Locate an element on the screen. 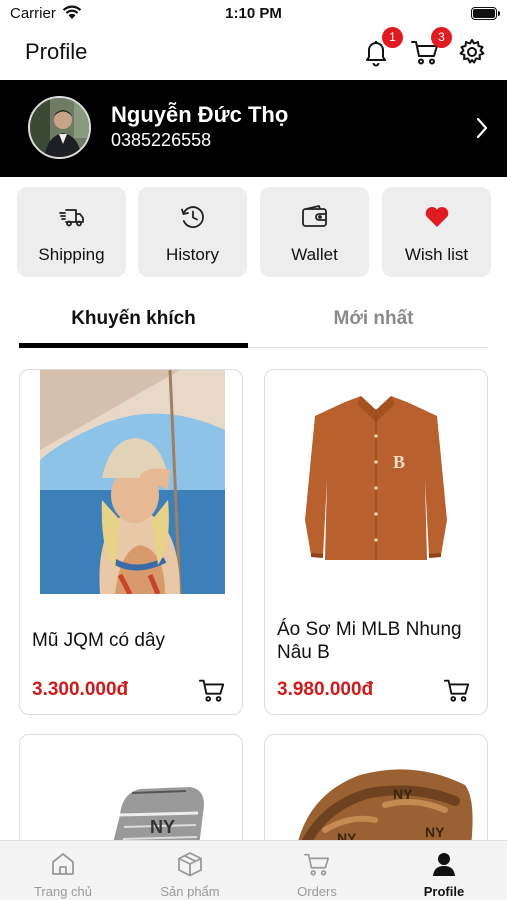  battery-icon is located at coordinates (485, 13).